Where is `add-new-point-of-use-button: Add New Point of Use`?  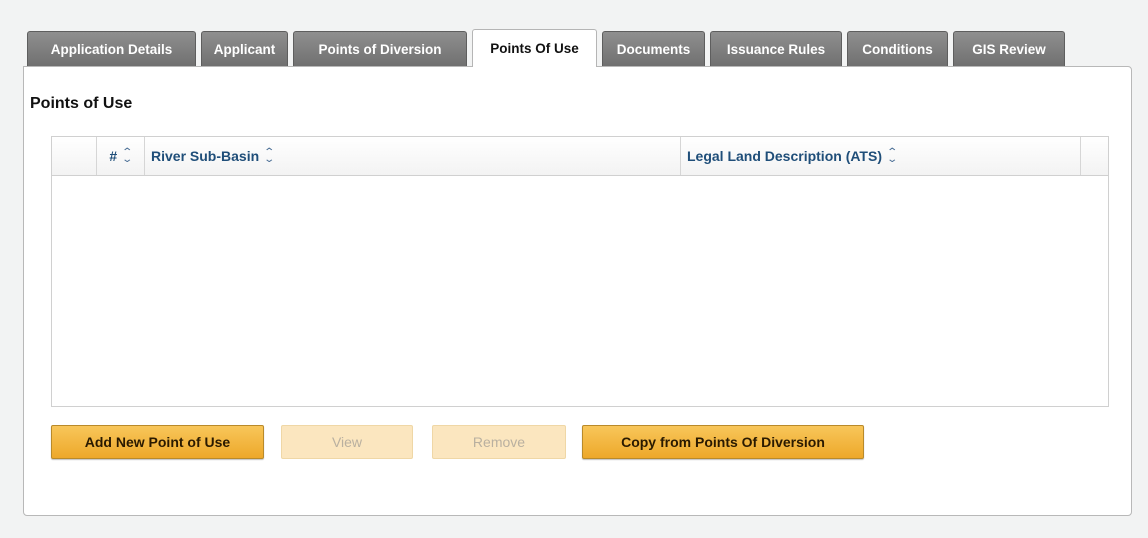
add-new-point-of-use-button: Add New Point of Use is located at coordinates (157, 442).